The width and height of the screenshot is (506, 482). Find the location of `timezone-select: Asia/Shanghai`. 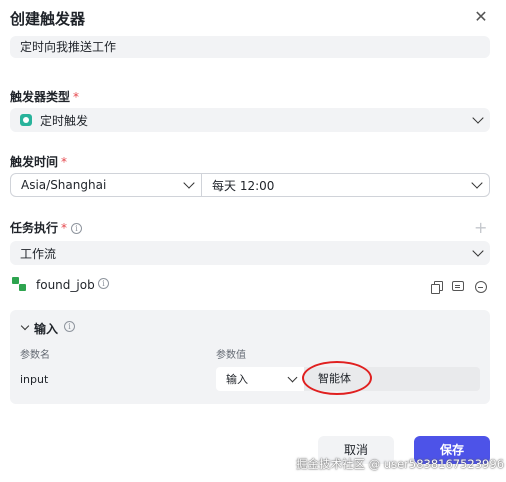

timezone-select: Asia/Shanghai is located at coordinates (106, 185).